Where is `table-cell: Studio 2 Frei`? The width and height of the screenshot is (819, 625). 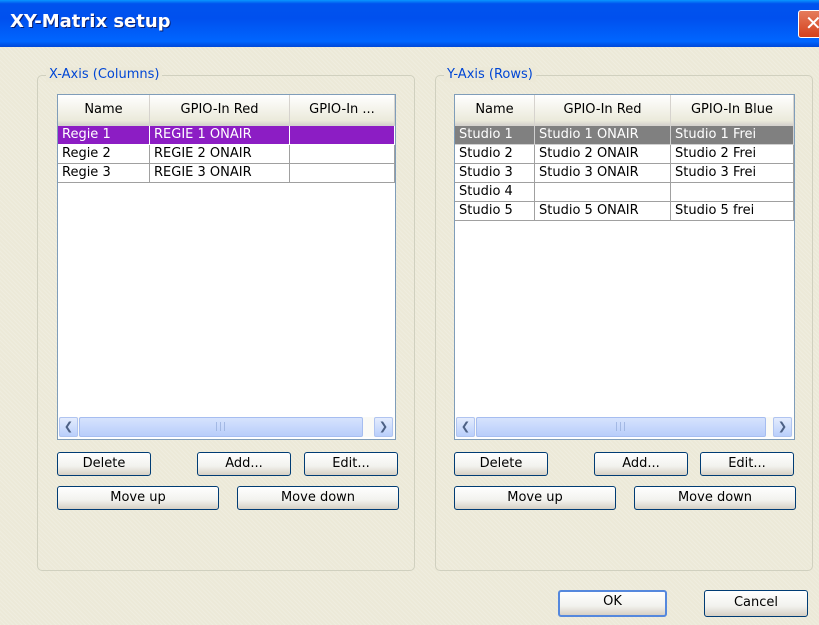 table-cell: Studio 2 Frei is located at coordinates (732, 154).